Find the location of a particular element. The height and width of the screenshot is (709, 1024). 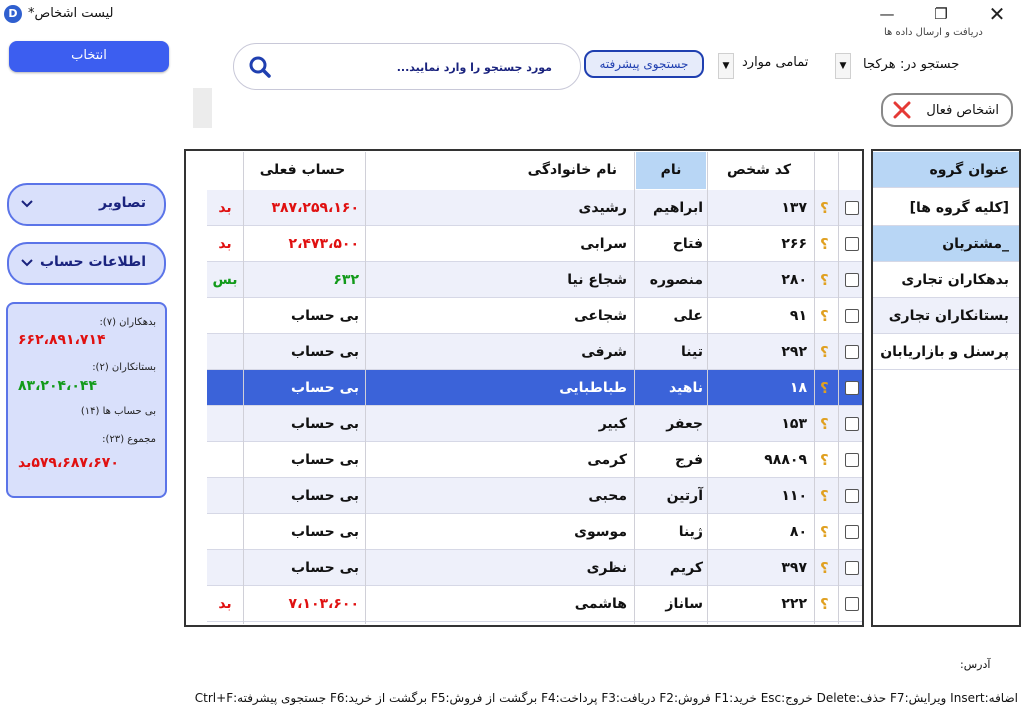

table-row: ۹۸۸۰۹ فرج کرمی بی حساب ؟ is located at coordinates (534, 460).